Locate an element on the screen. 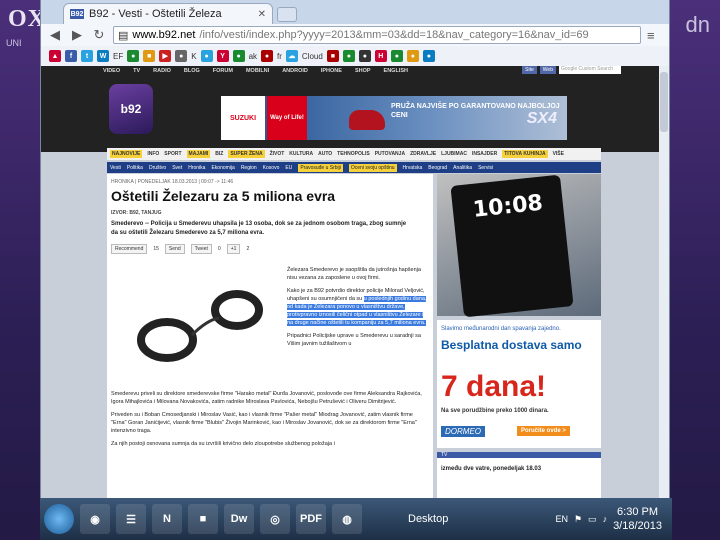 The width and height of the screenshot is (720, 540). category-item: BIZ is located at coordinates (219, 154).